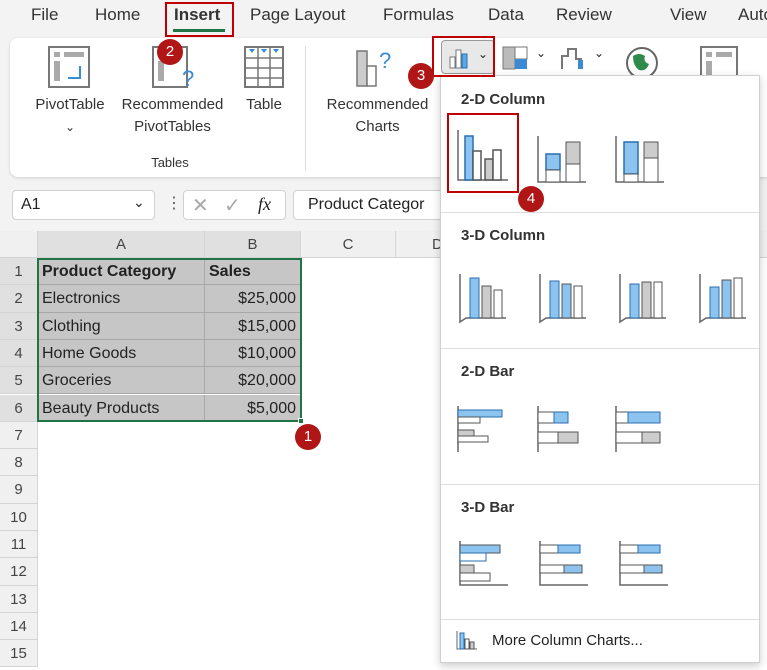 Image resolution: width=767 pixels, height=670 pixels. I want to click on column-header-a: A, so click(121, 244).